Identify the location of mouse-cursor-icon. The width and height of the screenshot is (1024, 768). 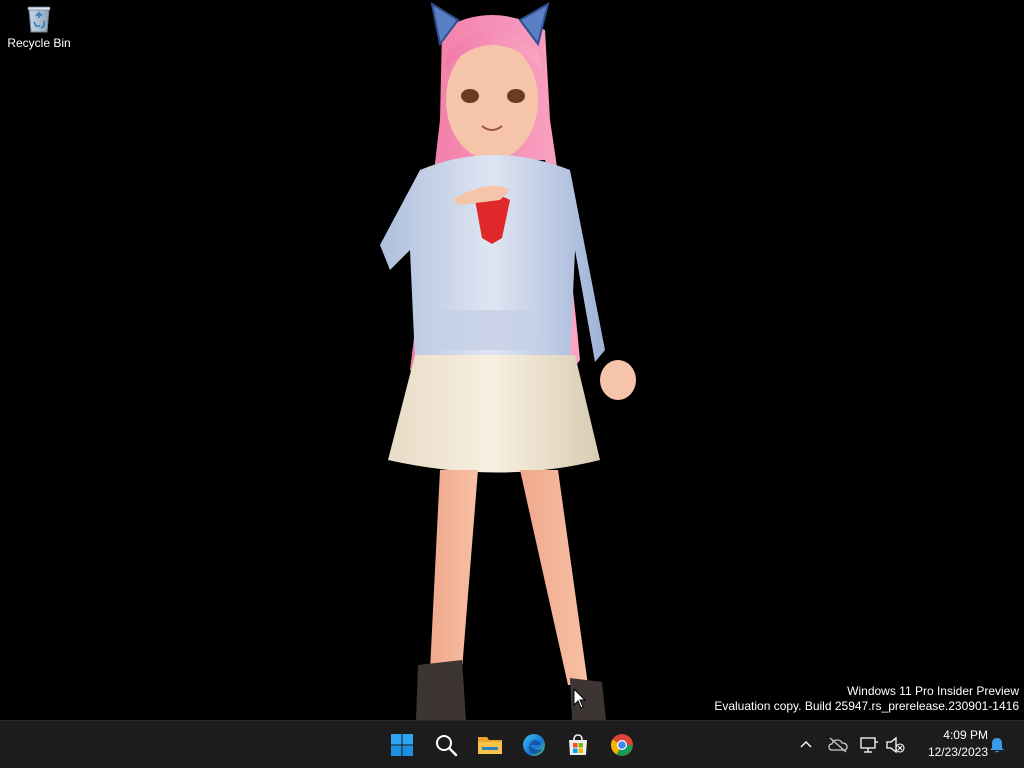
(580, 698).